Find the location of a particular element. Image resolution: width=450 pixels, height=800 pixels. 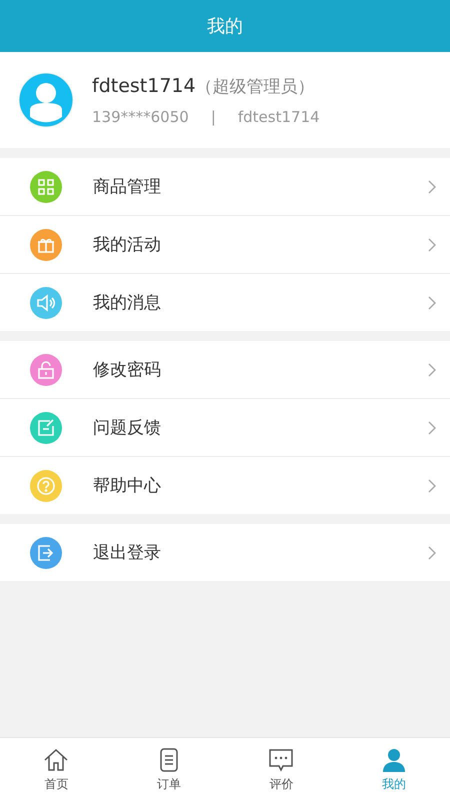

user-name: fdtest1714 is located at coordinates (144, 85).